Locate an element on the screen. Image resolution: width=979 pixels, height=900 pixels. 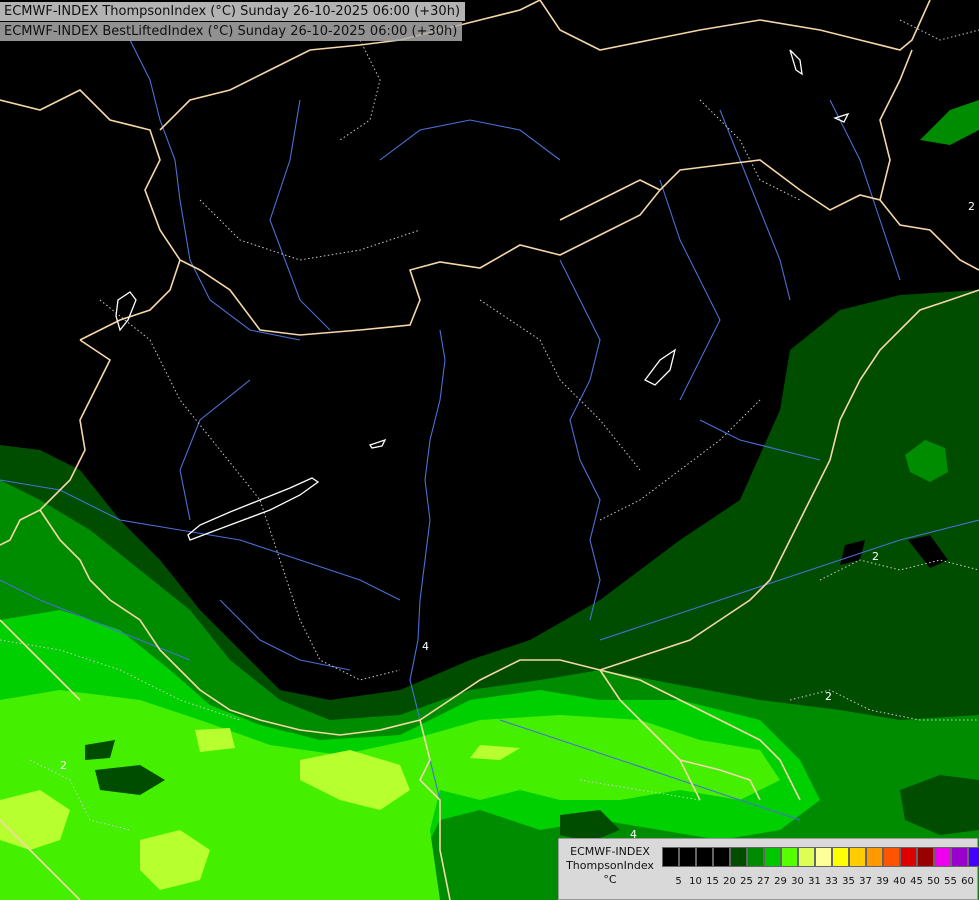
legend-tick-label: 27 is located at coordinates (763, 881).